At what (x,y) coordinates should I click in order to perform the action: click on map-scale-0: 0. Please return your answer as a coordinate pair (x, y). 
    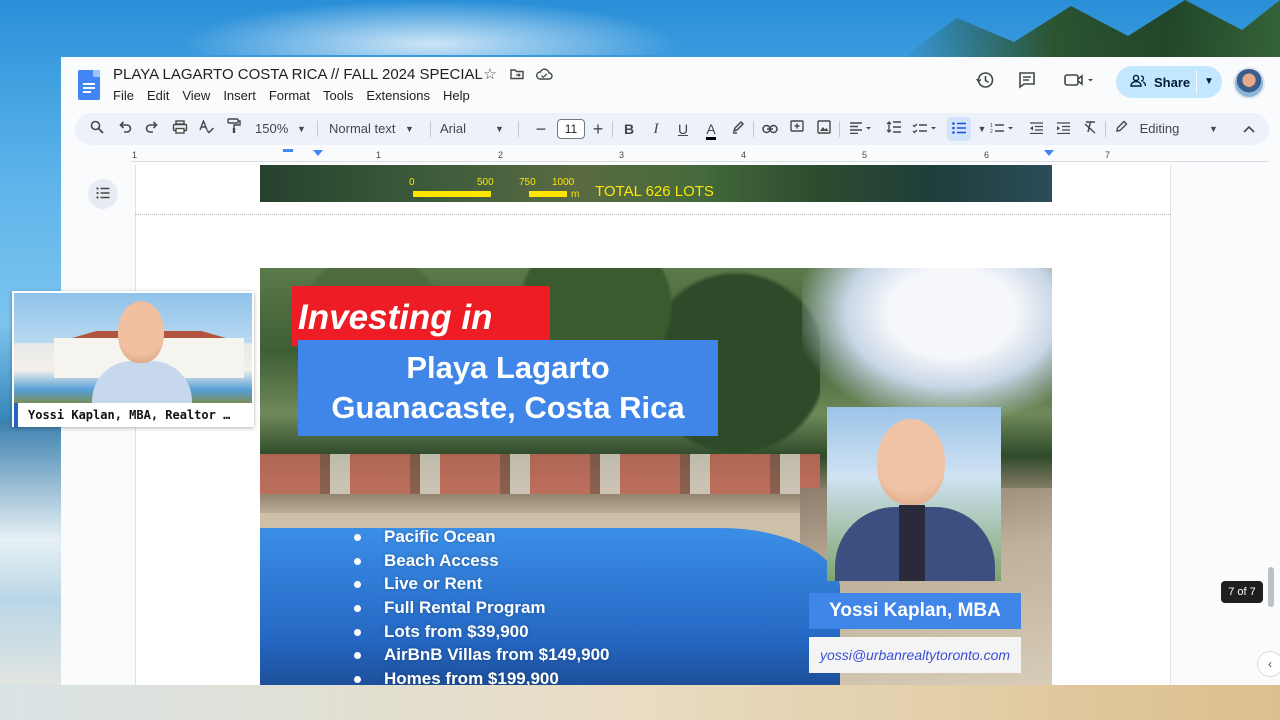
    Looking at the image, I should click on (412, 182).